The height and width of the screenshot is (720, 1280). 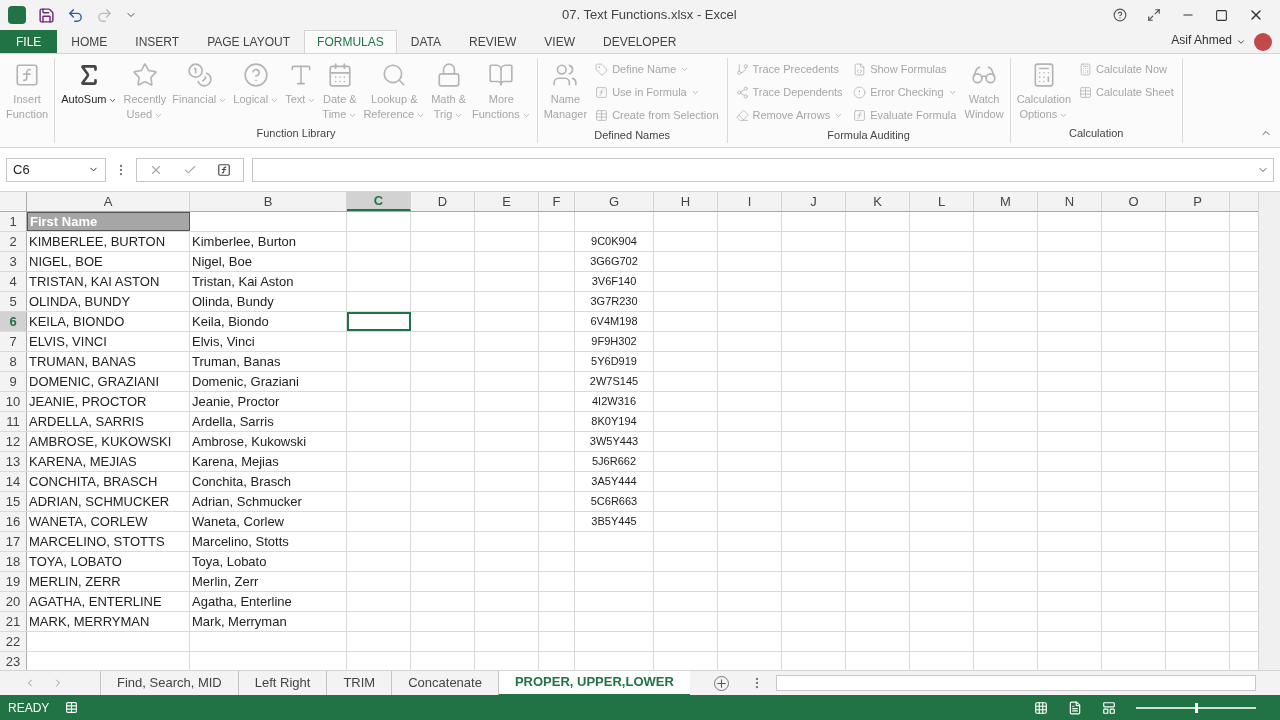 What do you see at coordinates (1221, 15) in the screenshot?
I see `maximize-icon` at bounding box center [1221, 15].